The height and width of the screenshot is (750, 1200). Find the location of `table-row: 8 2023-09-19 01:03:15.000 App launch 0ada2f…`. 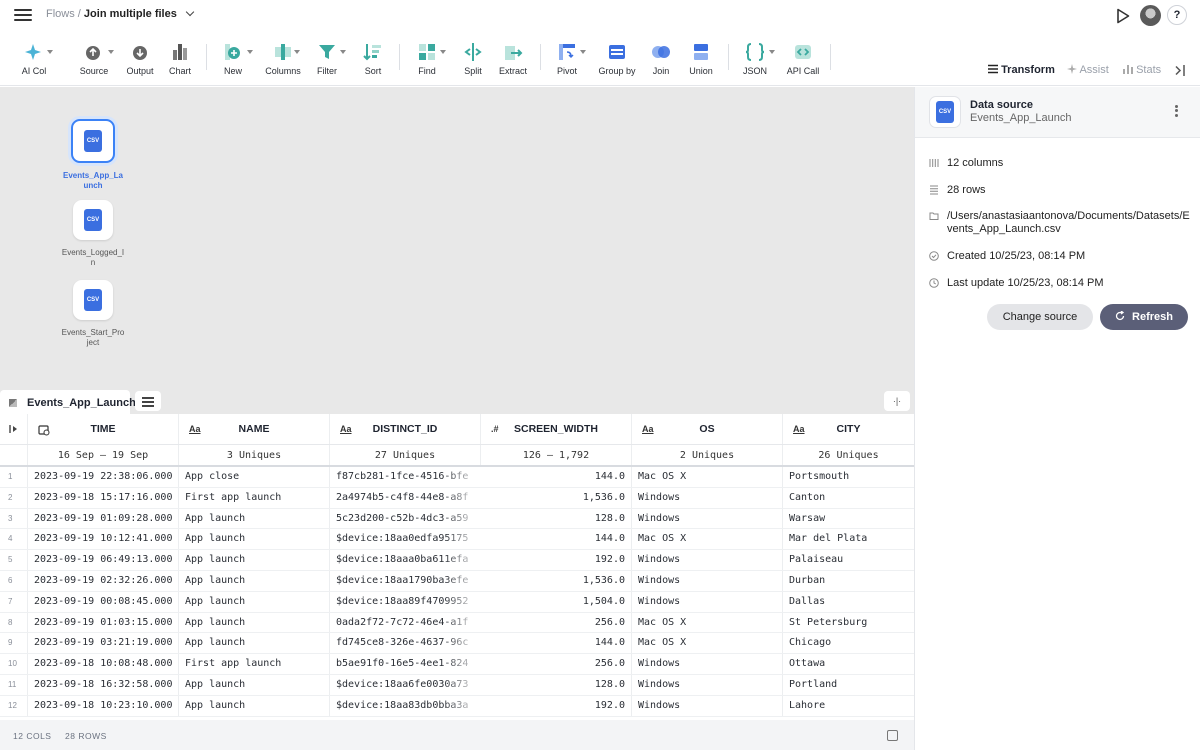

table-row: 8 2023-09-19 01:03:15.000 App launch 0ada2f… is located at coordinates (457, 623).